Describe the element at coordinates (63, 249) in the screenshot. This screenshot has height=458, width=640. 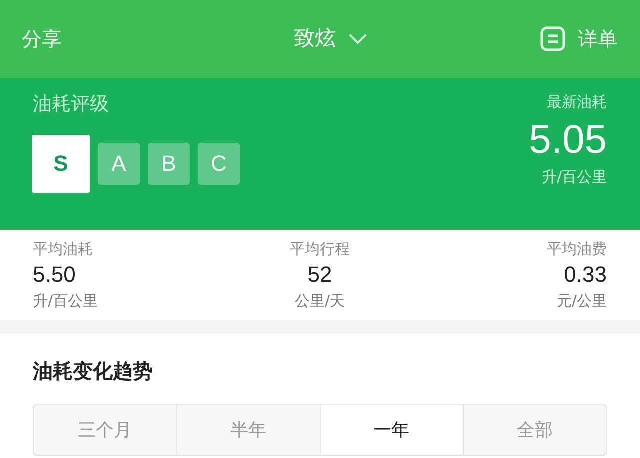
I see `stat-label: 平均油耗` at that location.